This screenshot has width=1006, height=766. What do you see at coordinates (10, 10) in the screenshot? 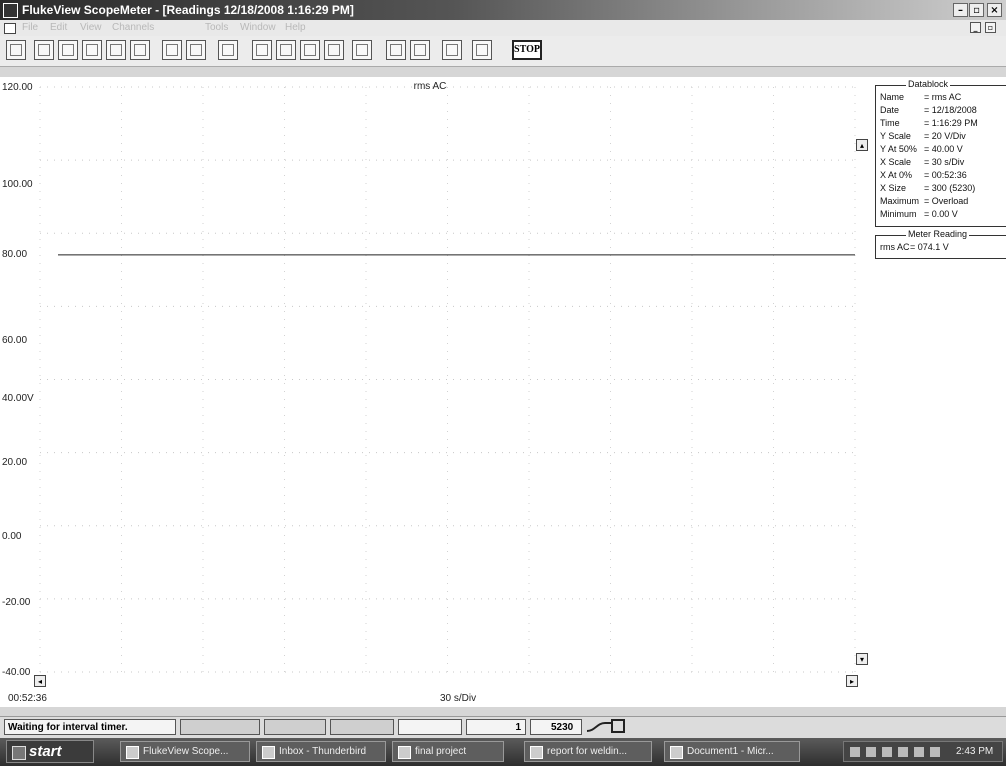
I see `app-icon` at bounding box center [10, 10].